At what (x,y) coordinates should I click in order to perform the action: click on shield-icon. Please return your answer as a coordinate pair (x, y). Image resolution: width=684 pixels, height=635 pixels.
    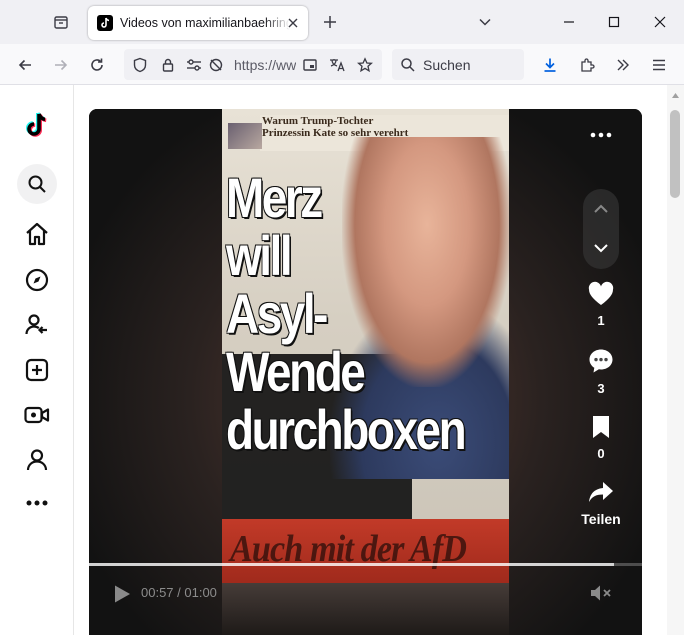
    Looking at the image, I should click on (140, 65).